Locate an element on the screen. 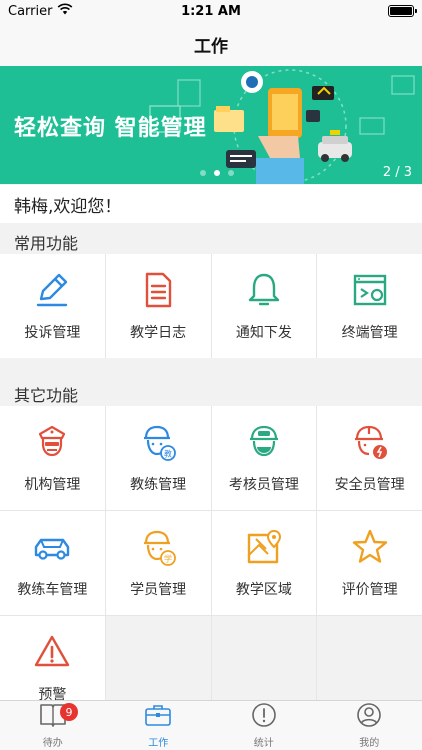 The image size is (422, 750). func-label: 评价管理 is located at coordinates (369, 590).